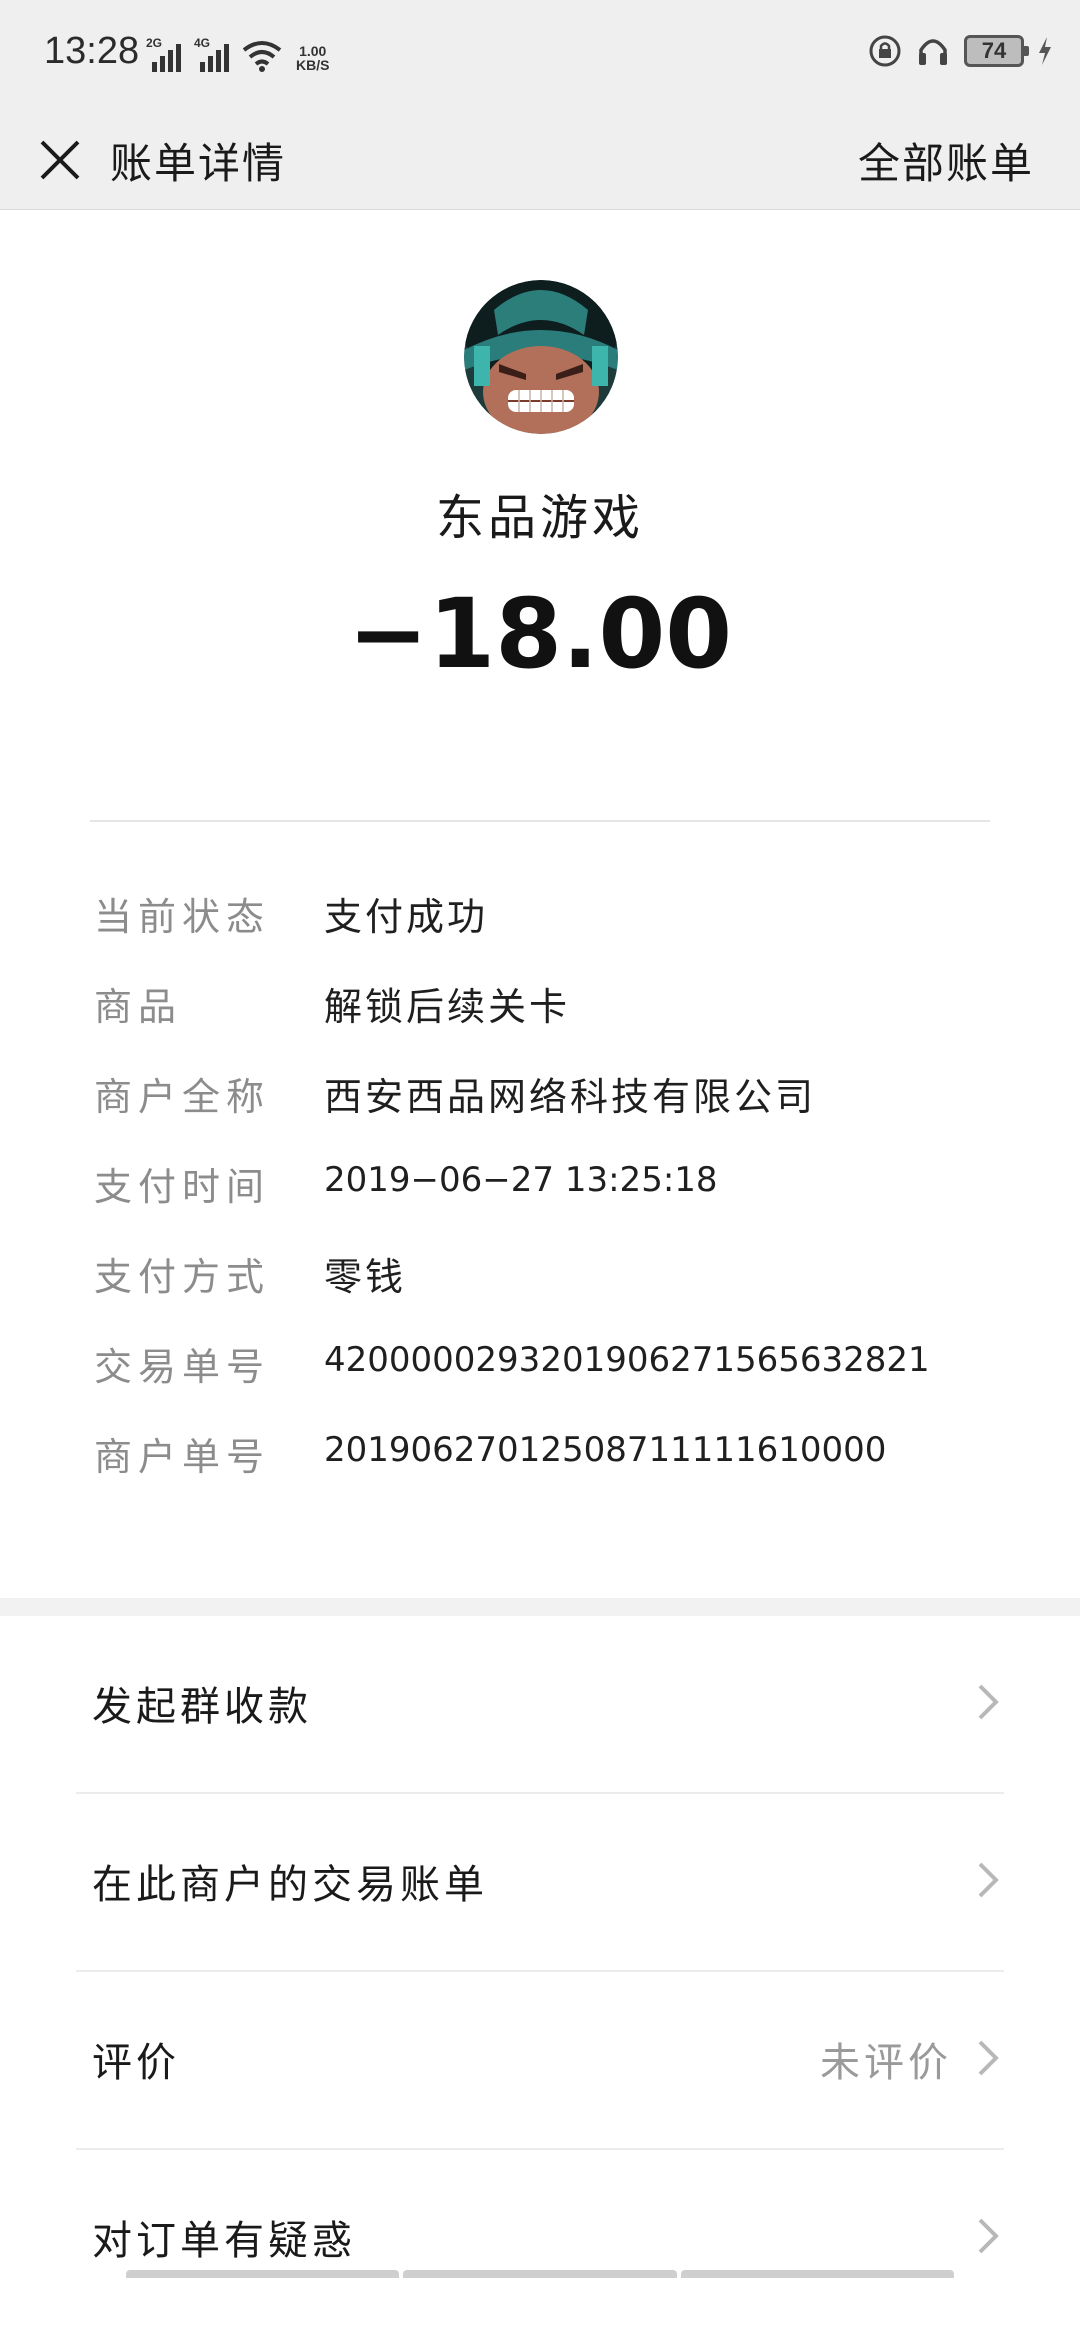 This screenshot has height=2328, width=1080. I want to click on detail-row-merchant-order-id: 商户单号 20190627012508711111610000, so click(554, 1471).